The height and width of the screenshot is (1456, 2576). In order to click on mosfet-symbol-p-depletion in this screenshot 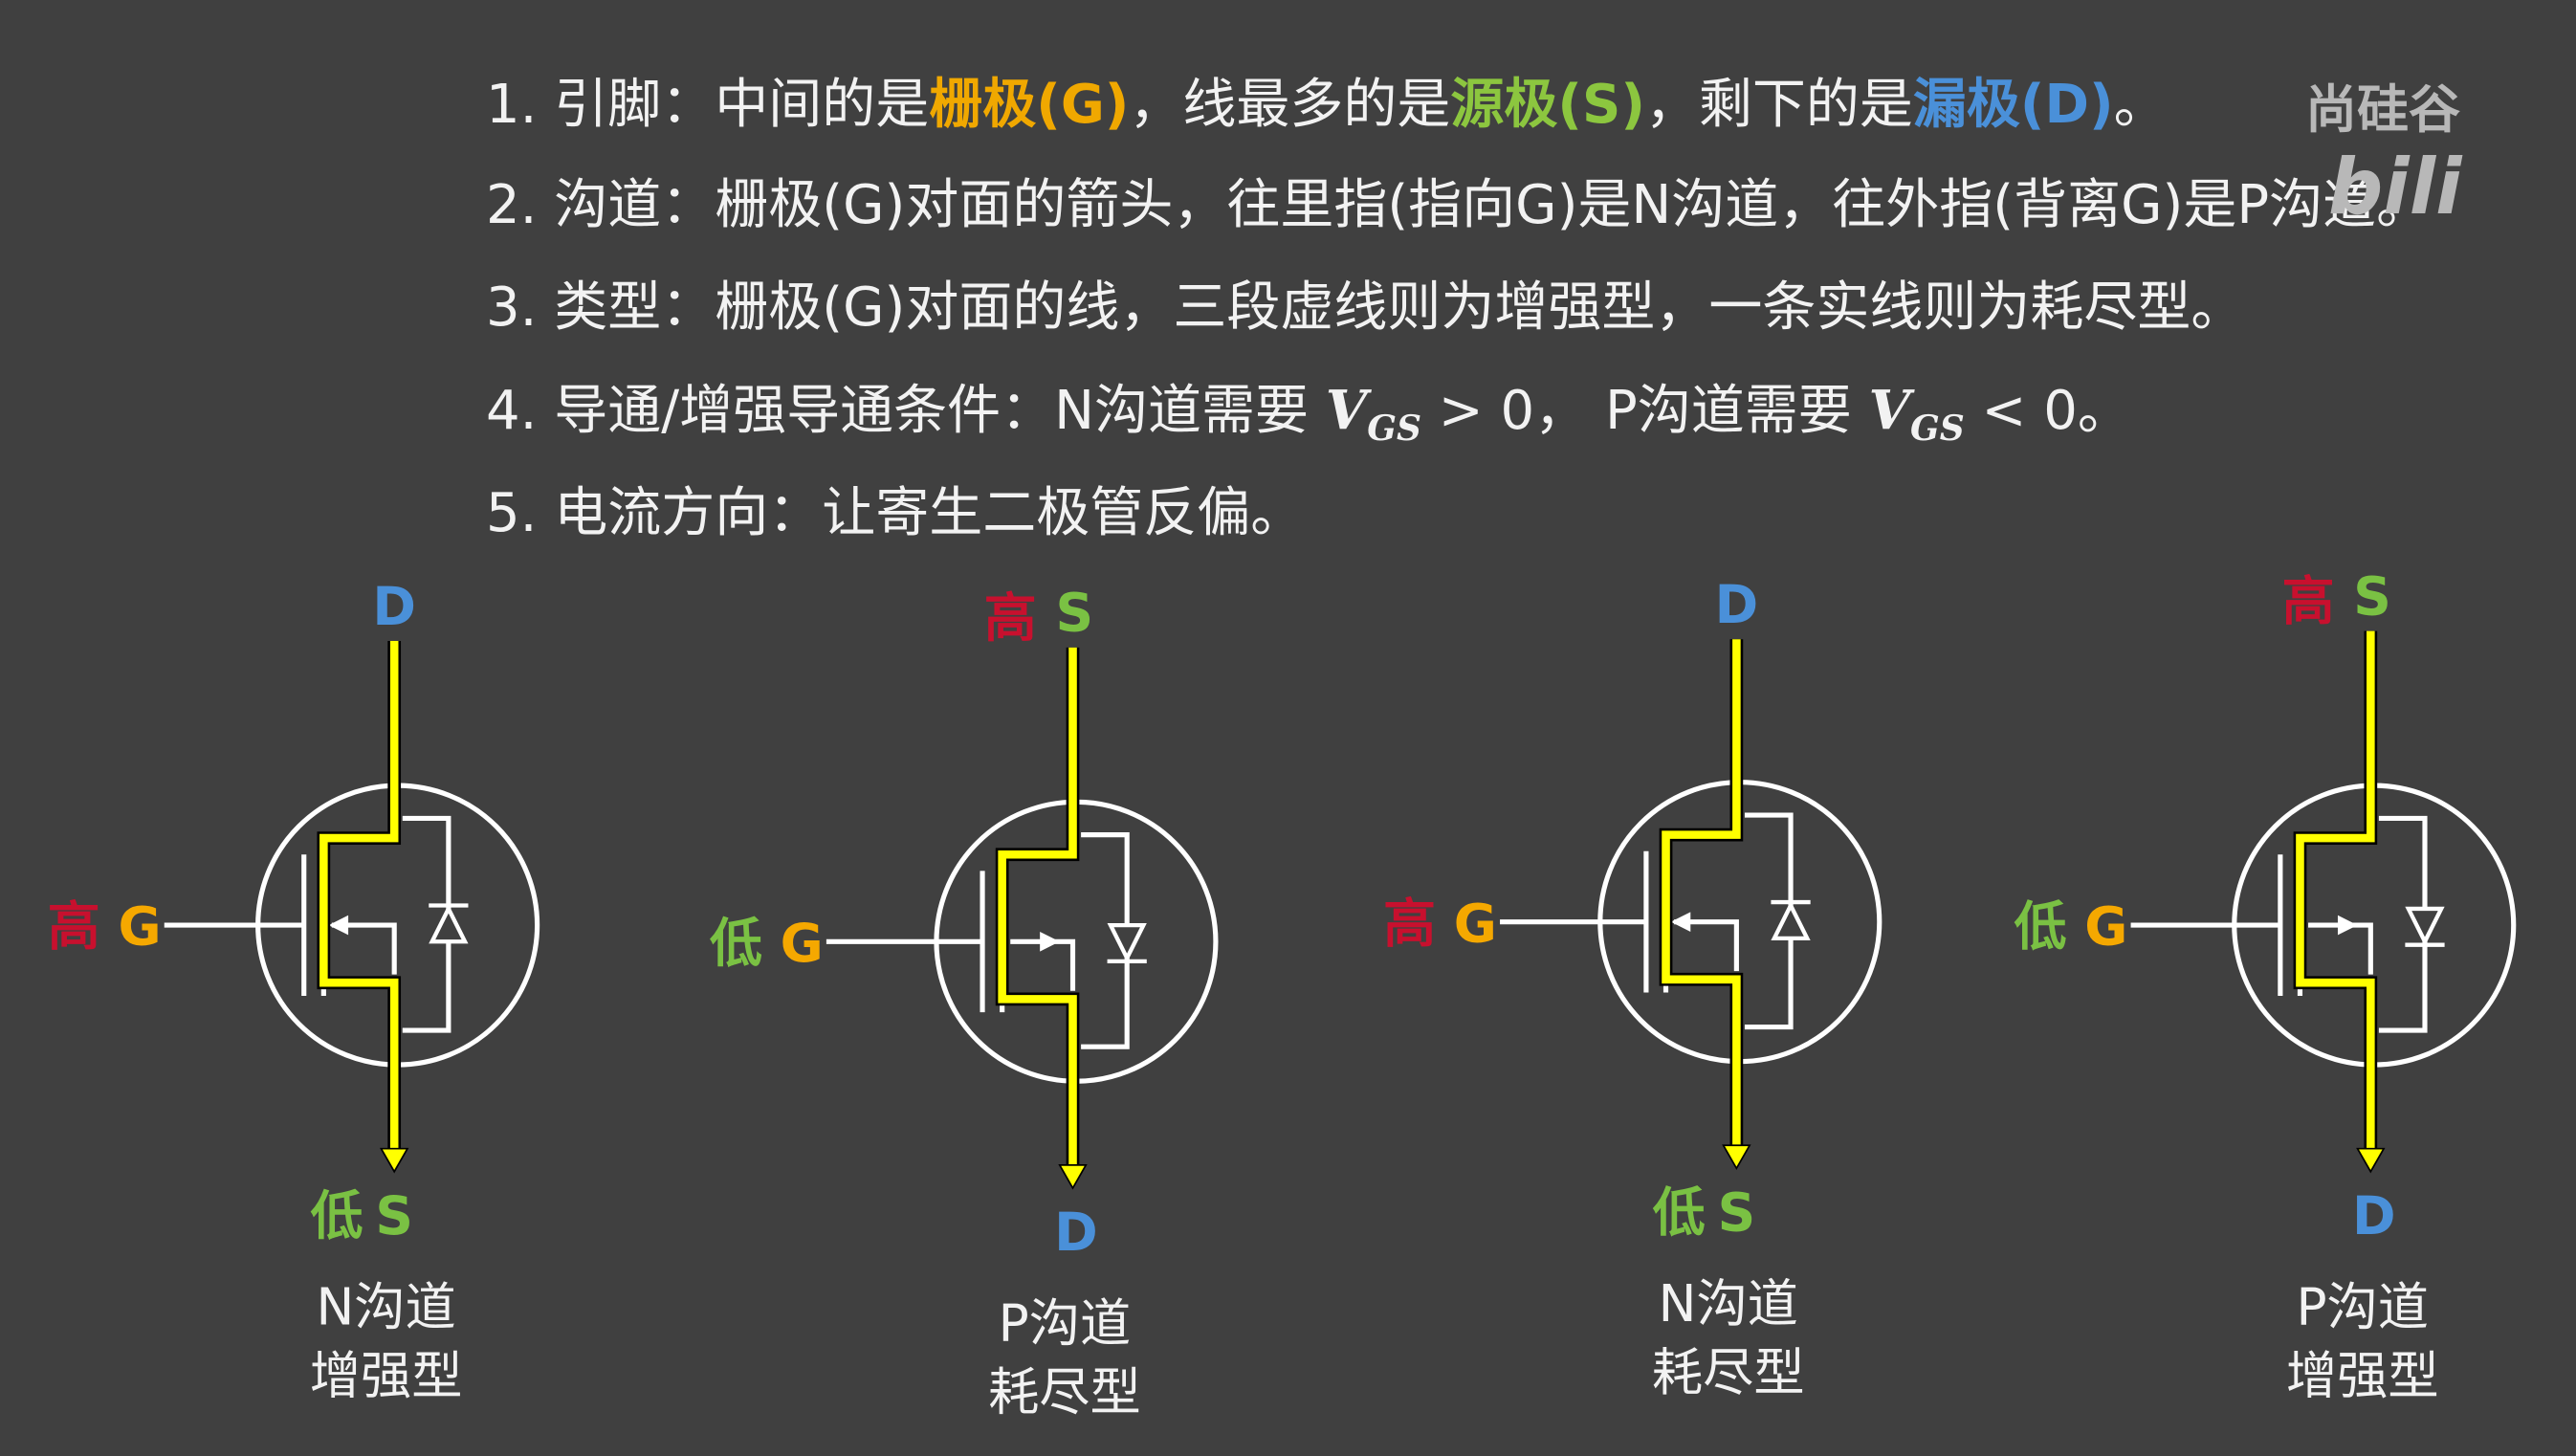, I will do `click(1022, 919)`.